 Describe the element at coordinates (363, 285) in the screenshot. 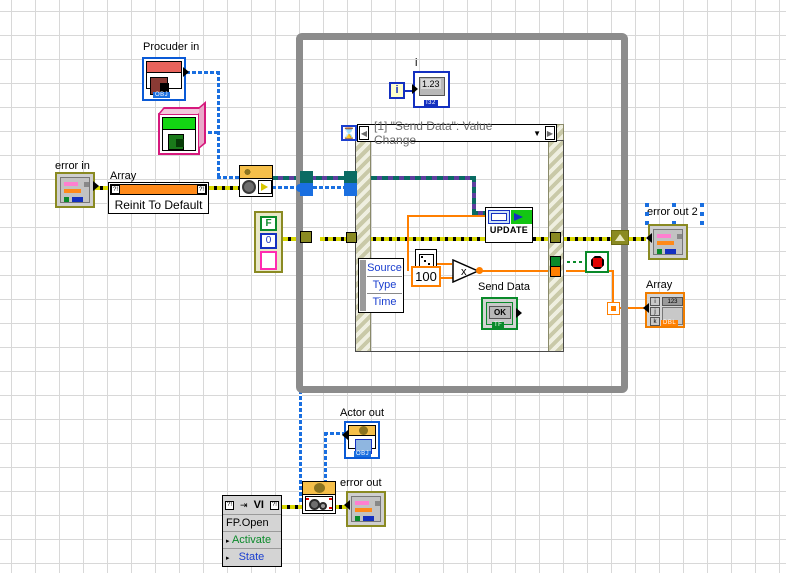

I see `unbundle-left-bar` at that location.